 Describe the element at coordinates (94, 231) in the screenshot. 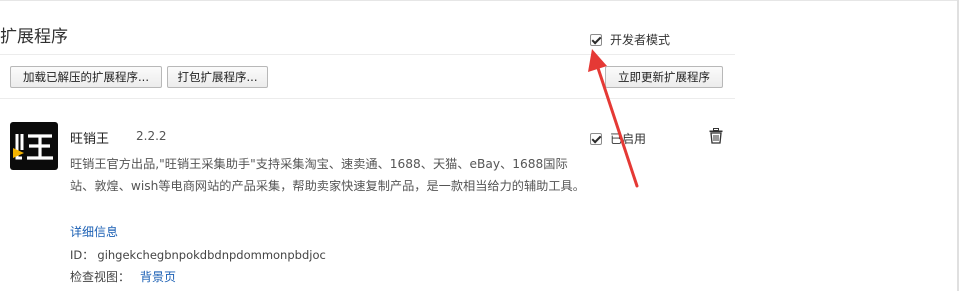

I see `details-link: 详细信息` at that location.